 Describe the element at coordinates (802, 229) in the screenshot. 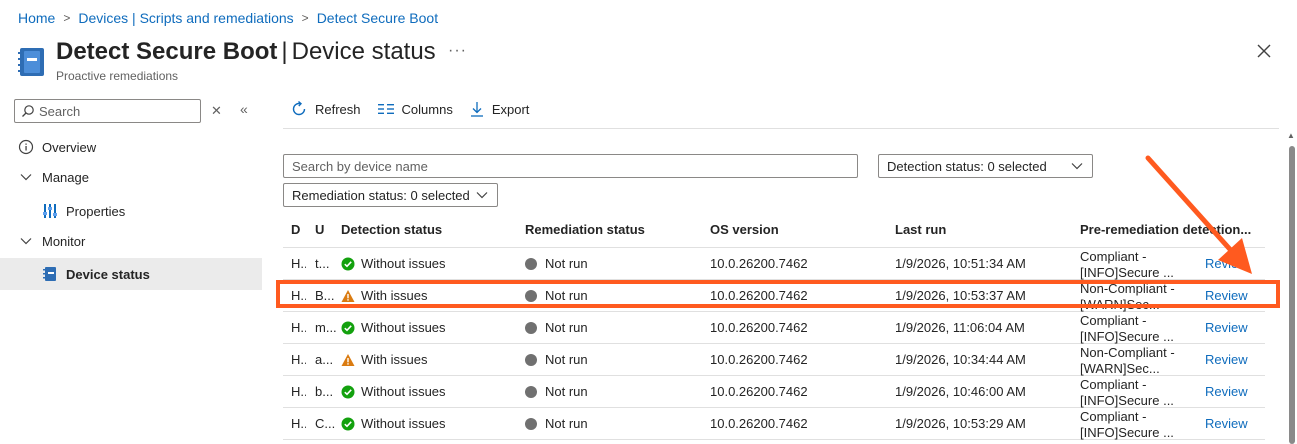

I see `column-header-os-version: OS version` at that location.